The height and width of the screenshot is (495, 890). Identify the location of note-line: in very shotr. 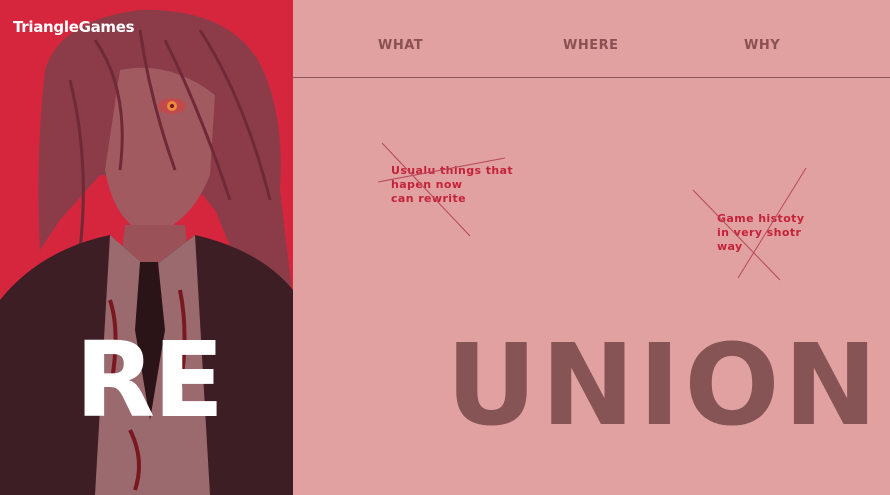
(759, 232).